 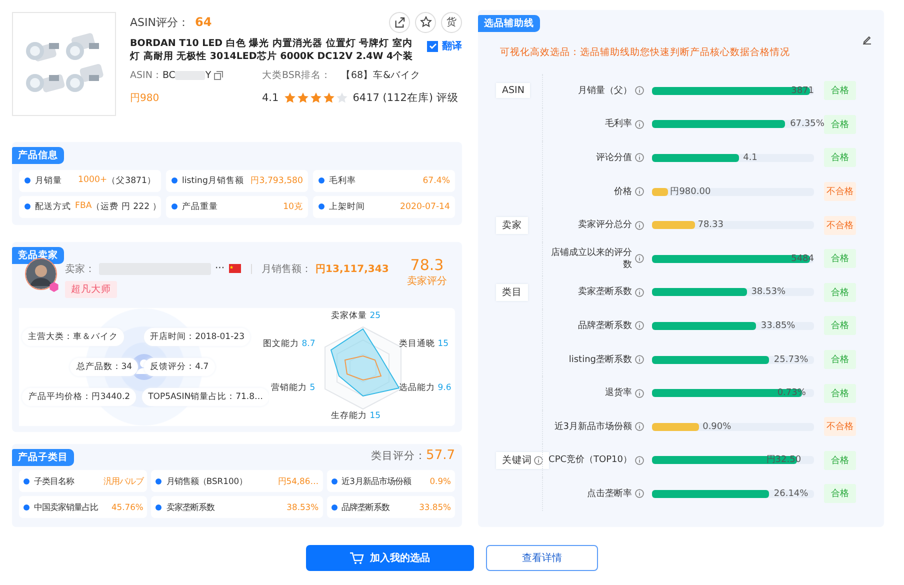 What do you see at coordinates (203, 22) in the screenshot?
I see `asin-score: 64` at bounding box center [203, 22].